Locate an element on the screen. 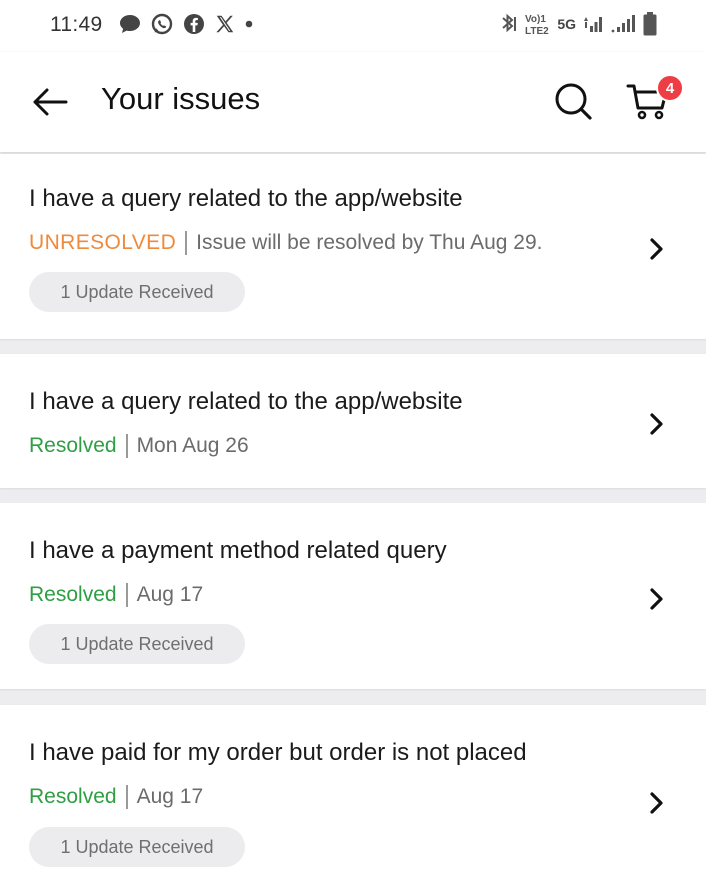  message-icon is located at coordinates (130, 24).